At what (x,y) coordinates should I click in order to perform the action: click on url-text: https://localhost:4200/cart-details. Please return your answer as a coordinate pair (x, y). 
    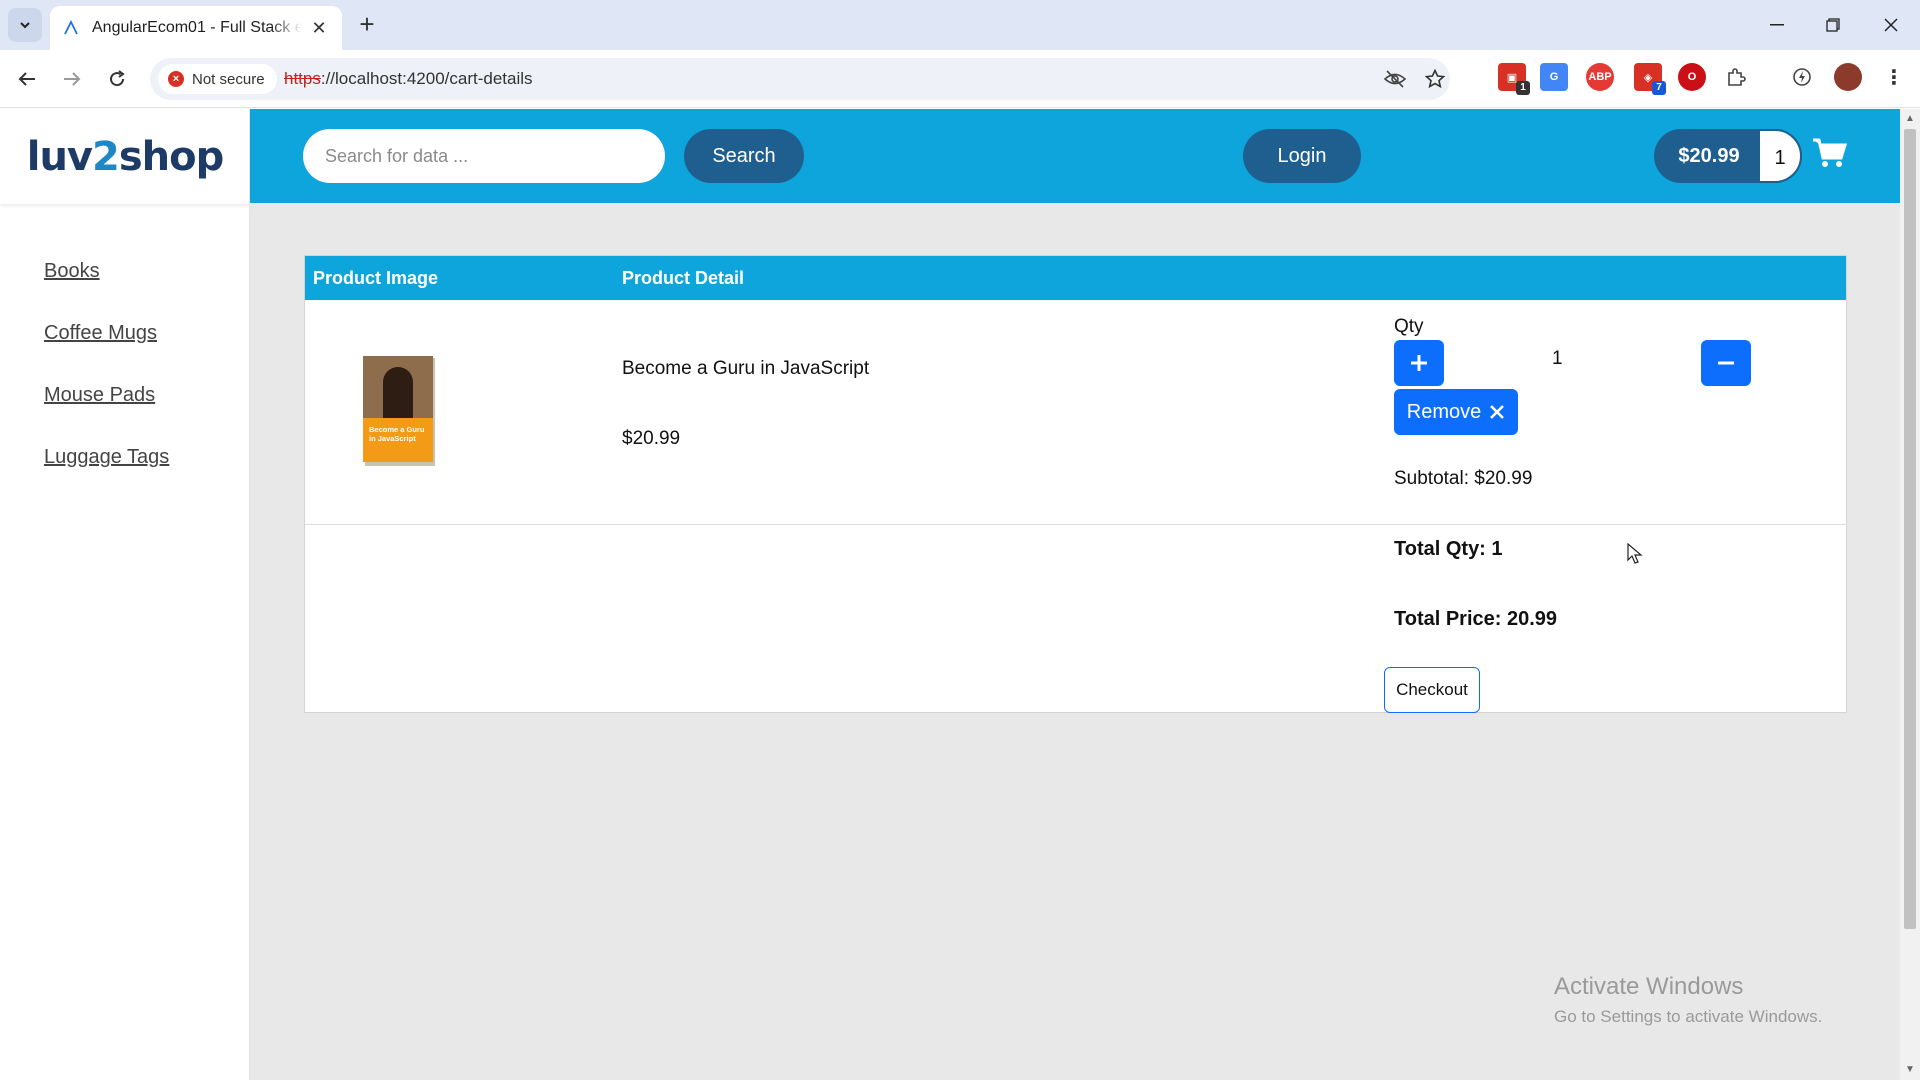
    Looking at the image, I should click on (408, 79).